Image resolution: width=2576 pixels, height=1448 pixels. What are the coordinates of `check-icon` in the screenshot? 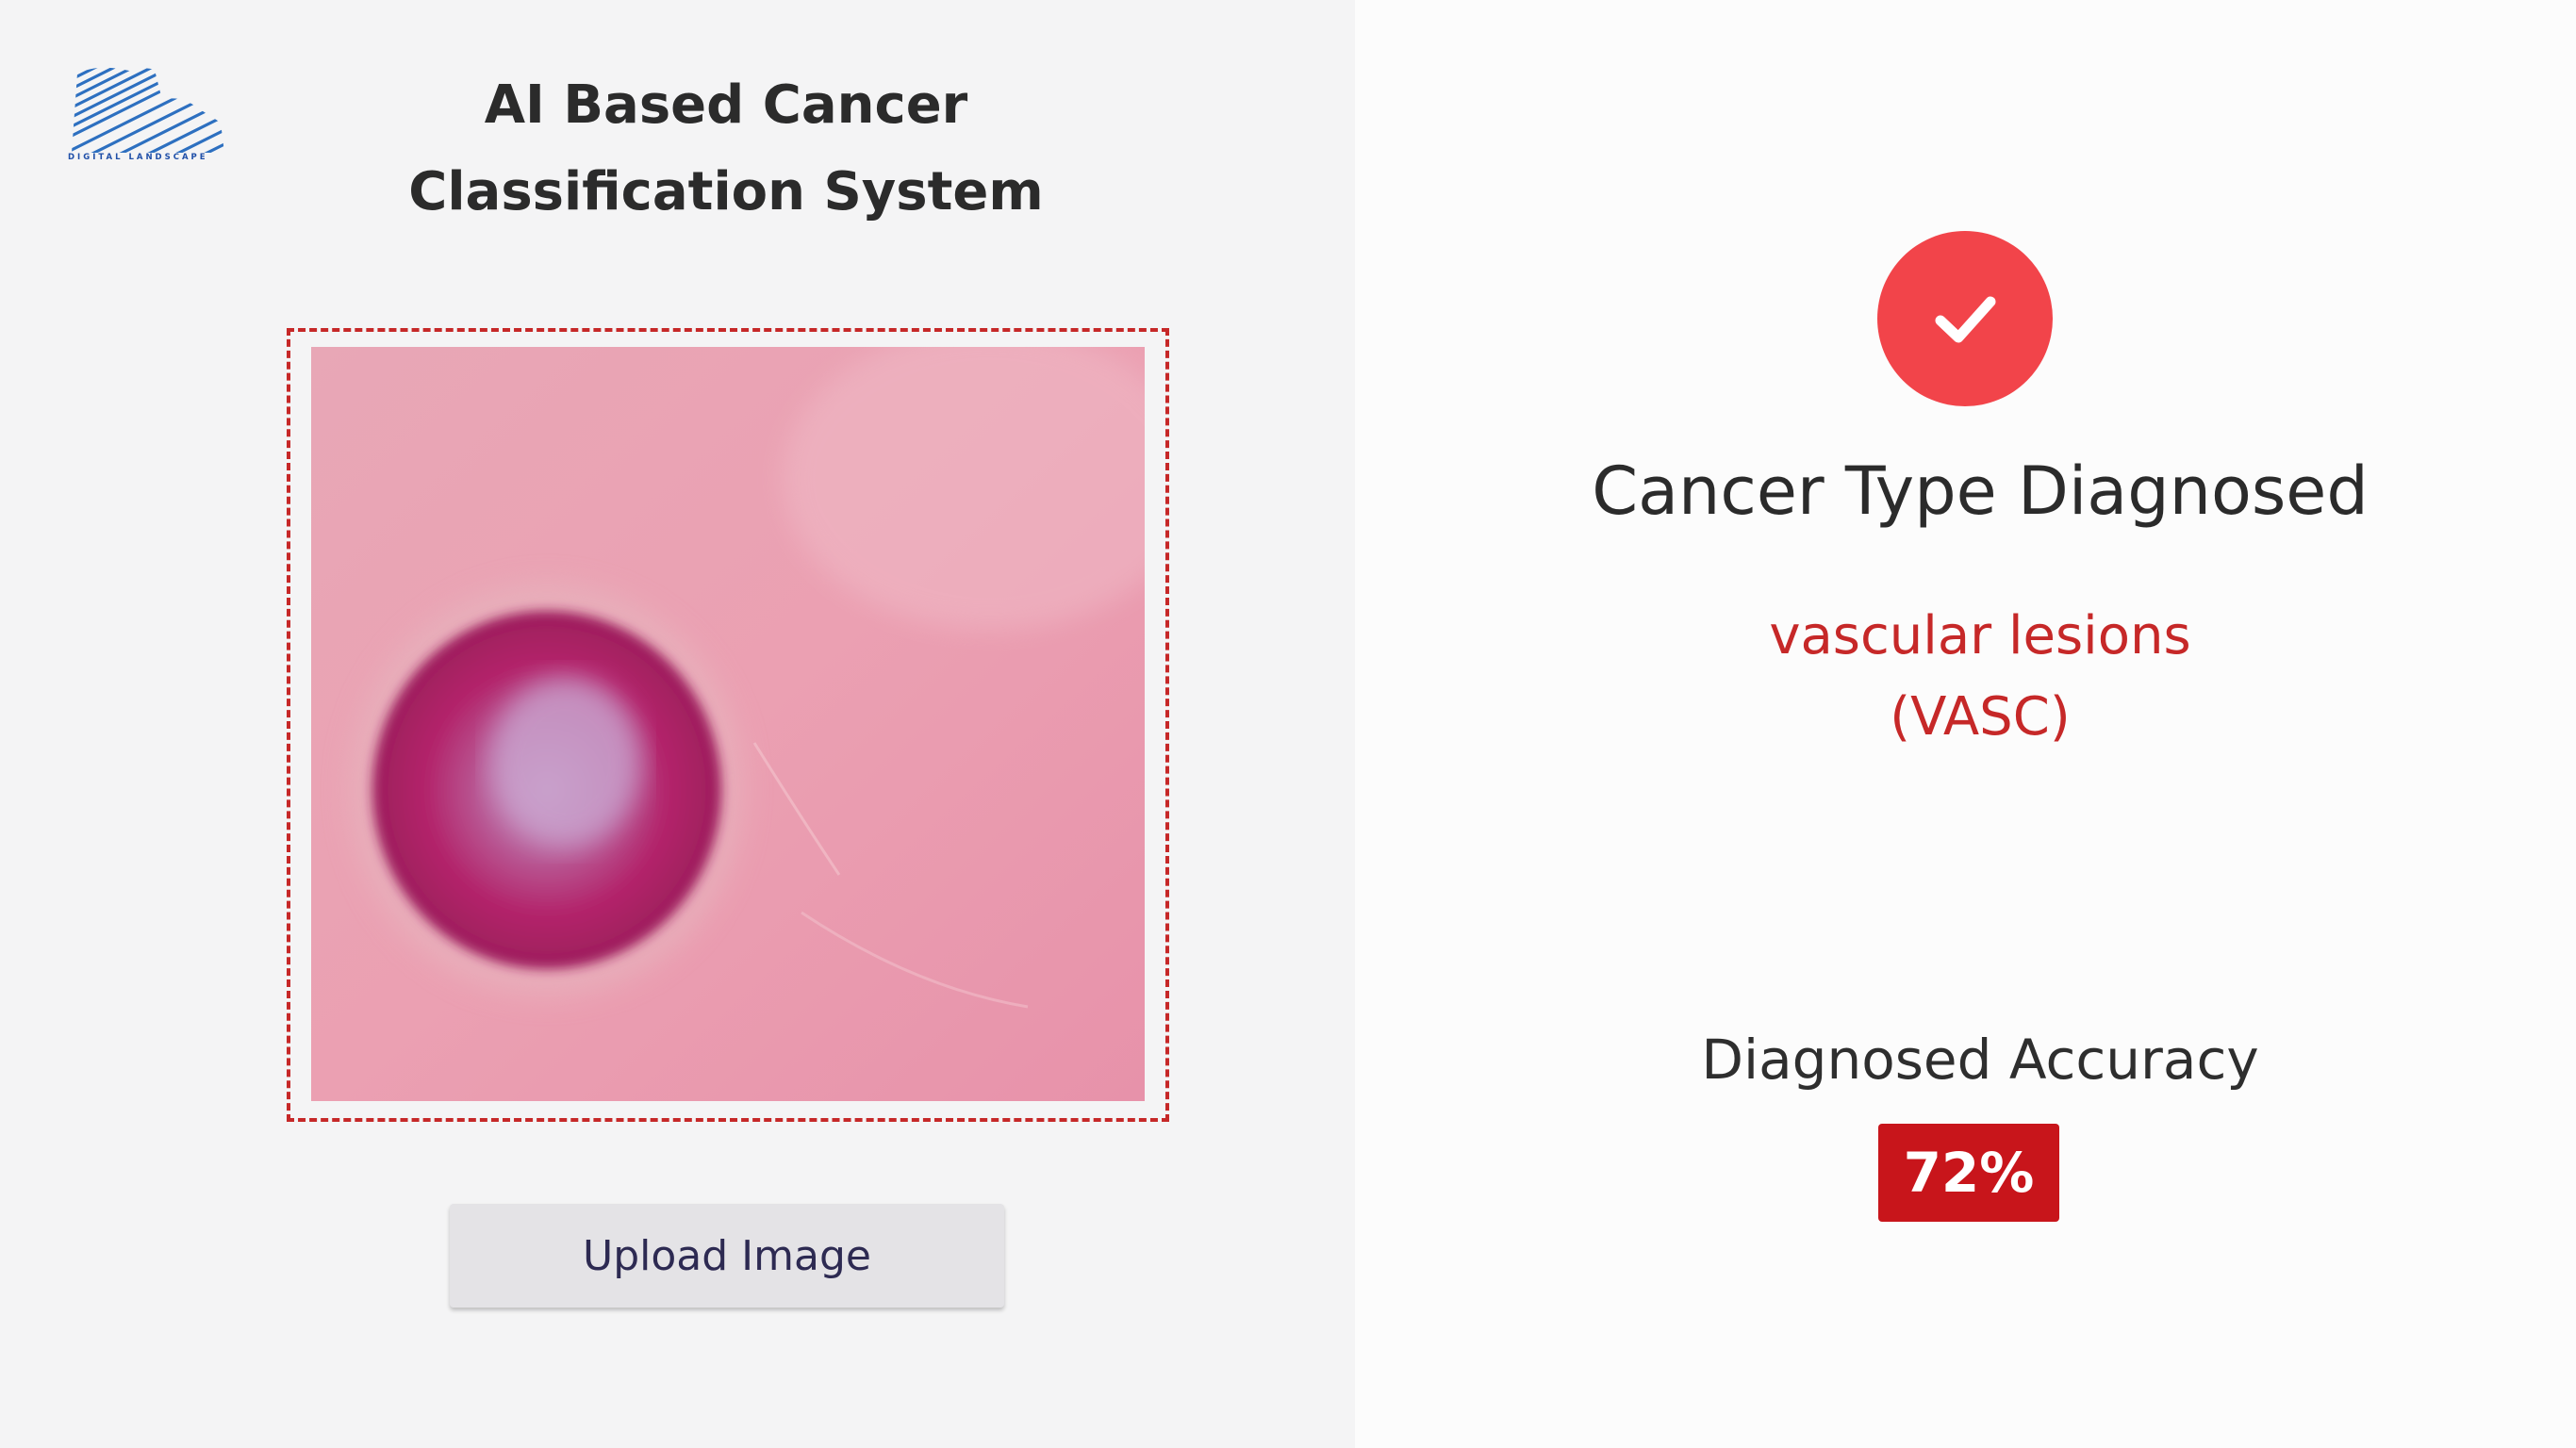 It's located at (1965, 319).